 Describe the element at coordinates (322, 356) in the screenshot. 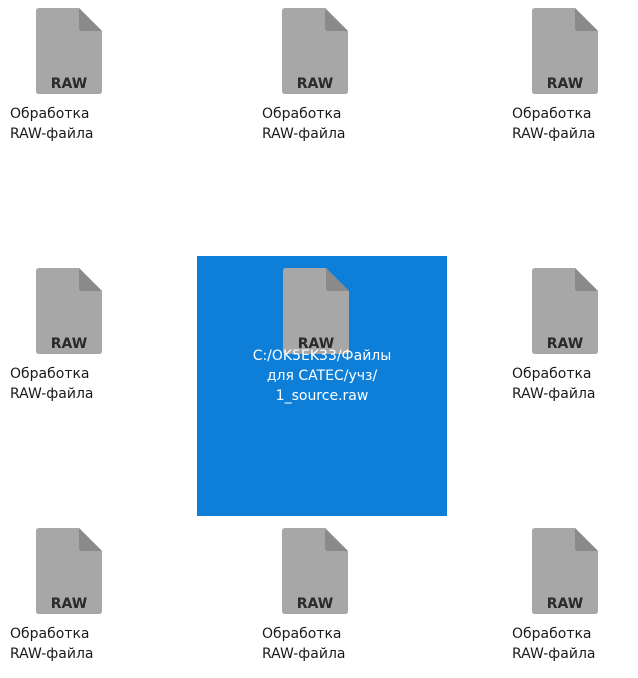

I see `path-line1: C:/OK5EK33/Файлы` at that location.